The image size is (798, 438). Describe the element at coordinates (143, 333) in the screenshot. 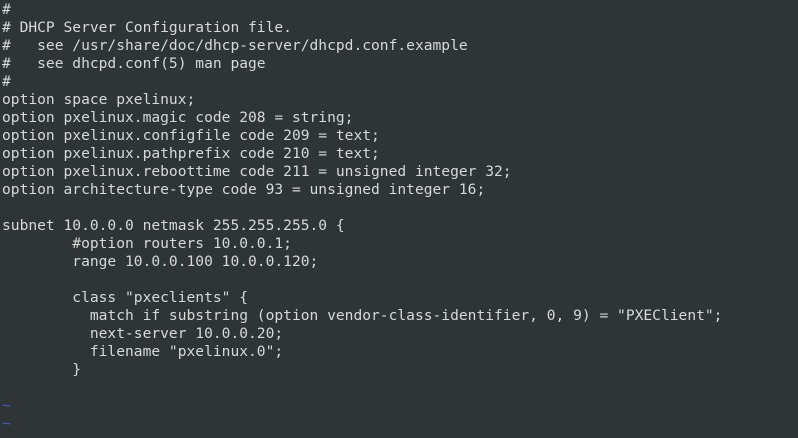

I see `file-line: next-server 10.0.0.20;` at that location.